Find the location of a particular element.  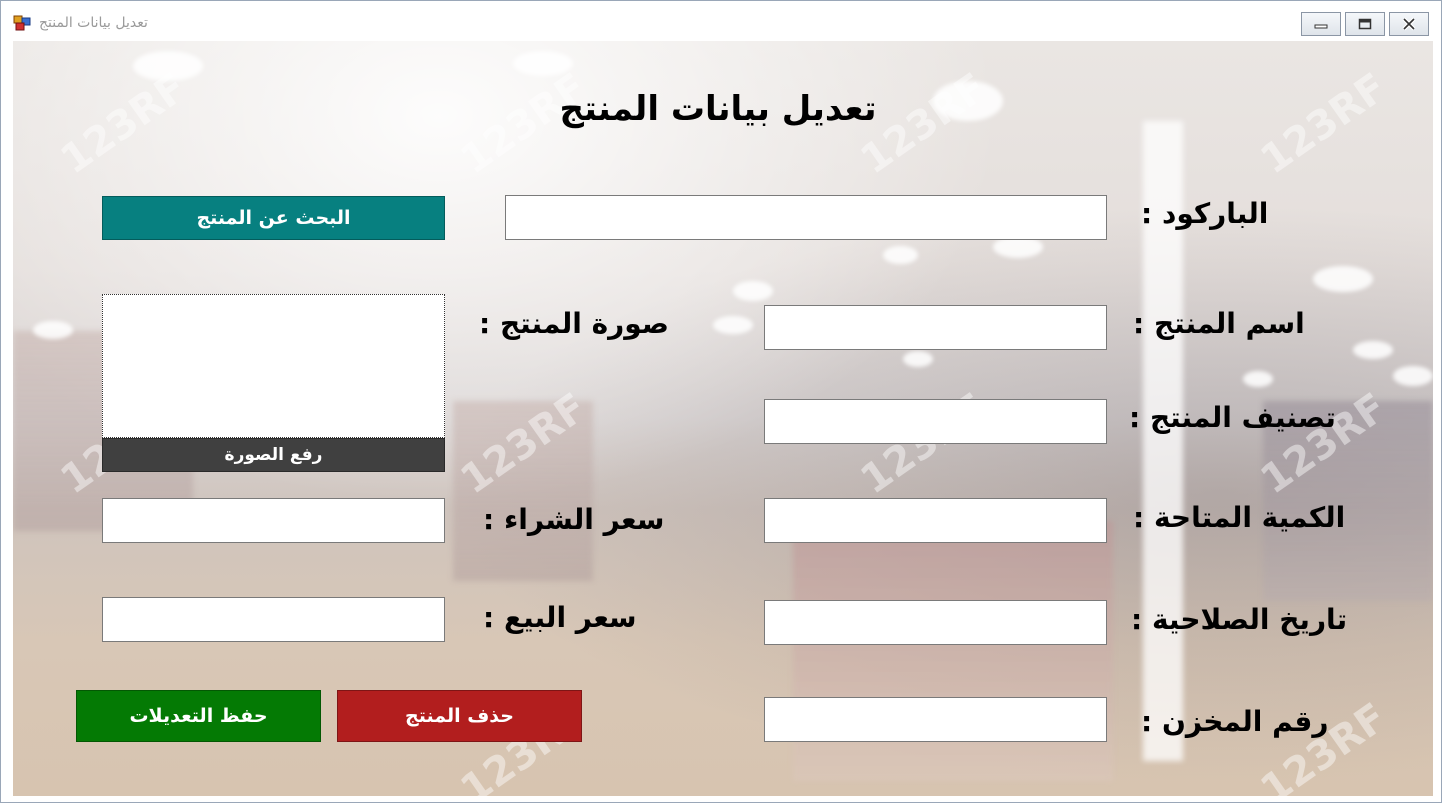

sale-price-label: سعر البيع : is located at coordinates (560, 617).